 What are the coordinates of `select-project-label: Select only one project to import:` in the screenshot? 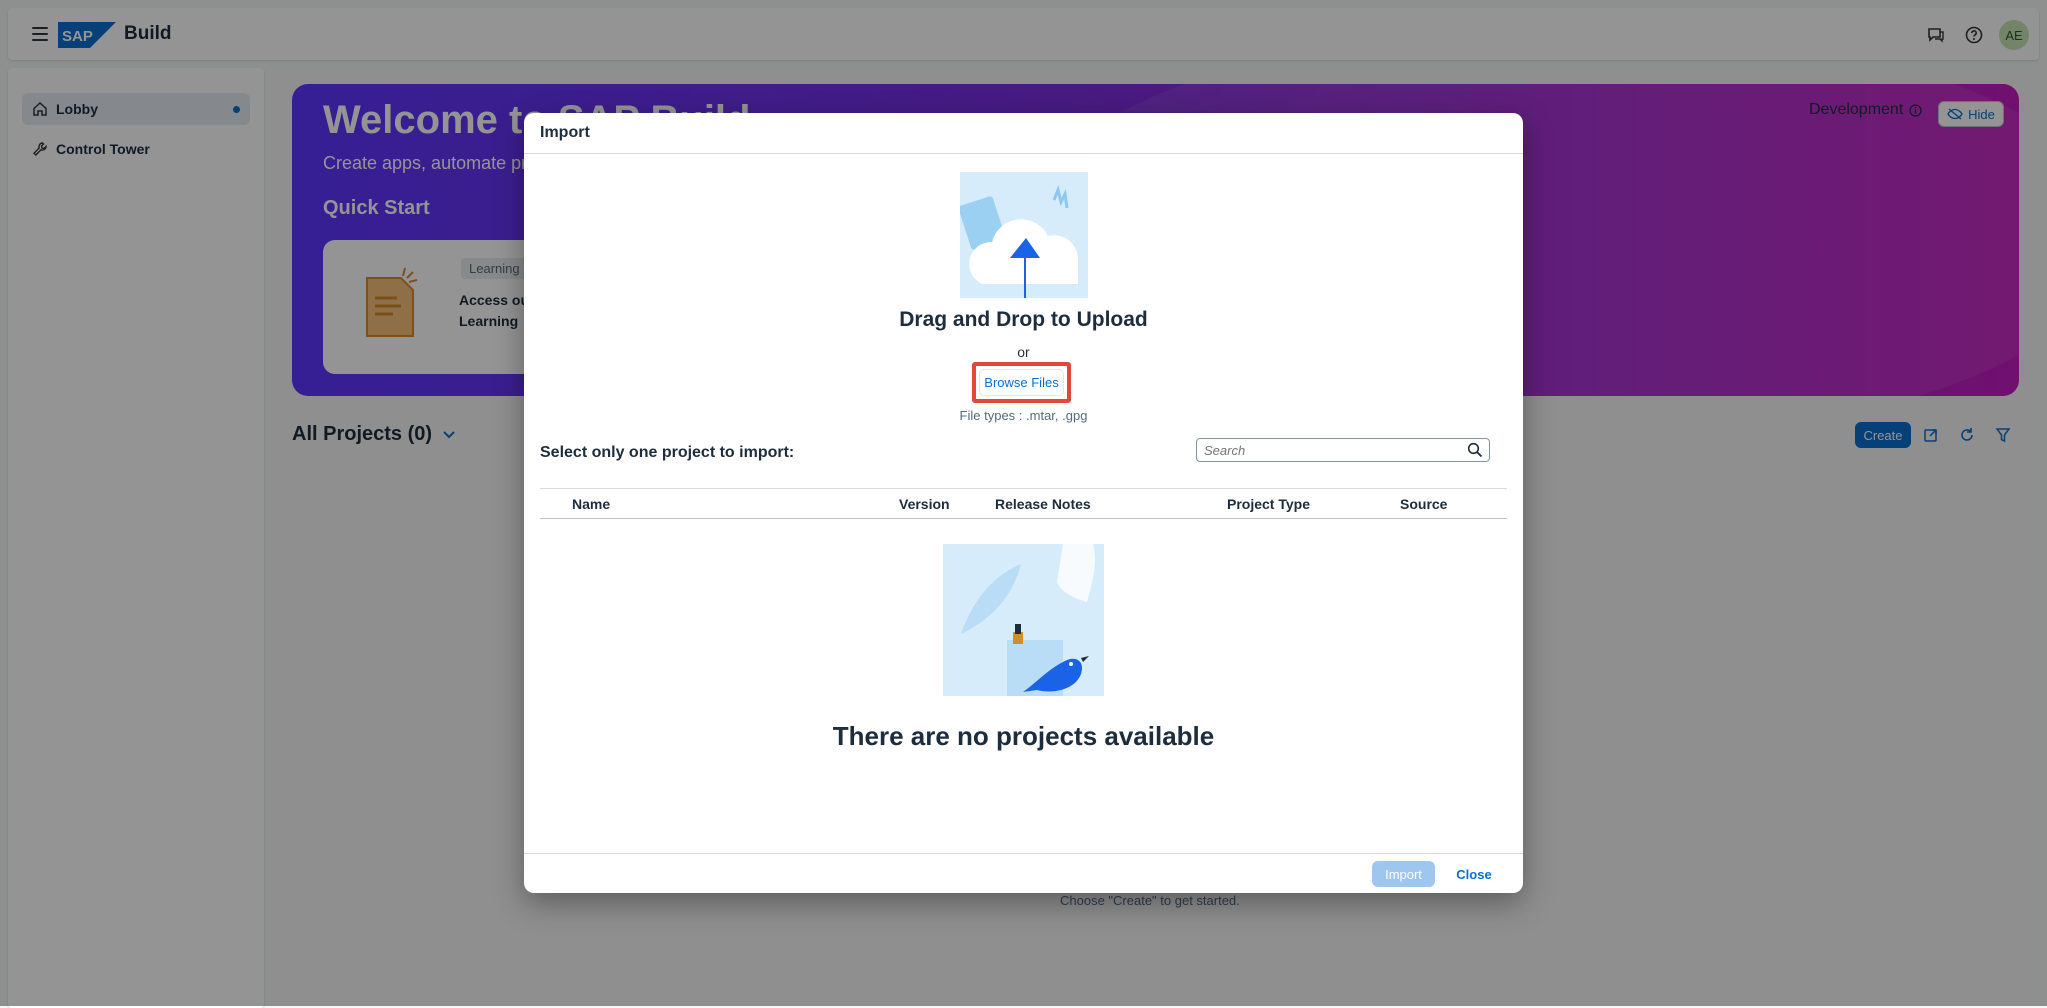 It's located at (667, 452).